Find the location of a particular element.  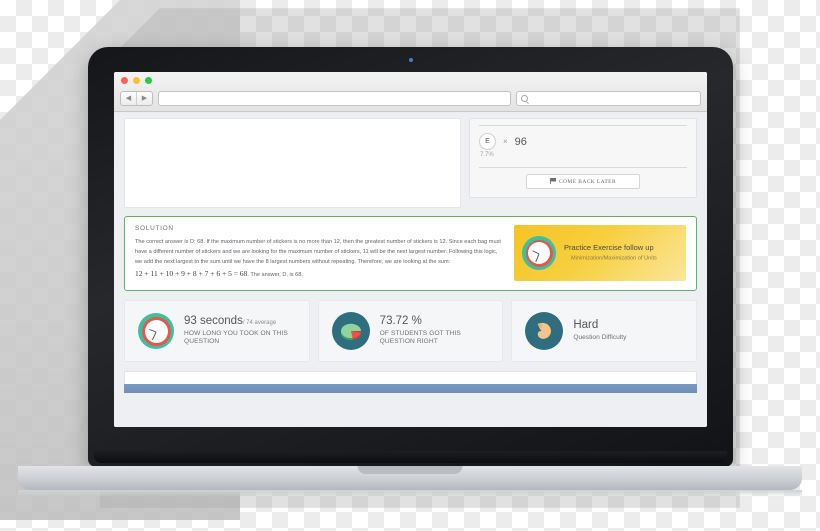

stat-caption-correct: OF STUDENTS GOT THIS QUESTION RIGHT is located at coordinates (420, 337).